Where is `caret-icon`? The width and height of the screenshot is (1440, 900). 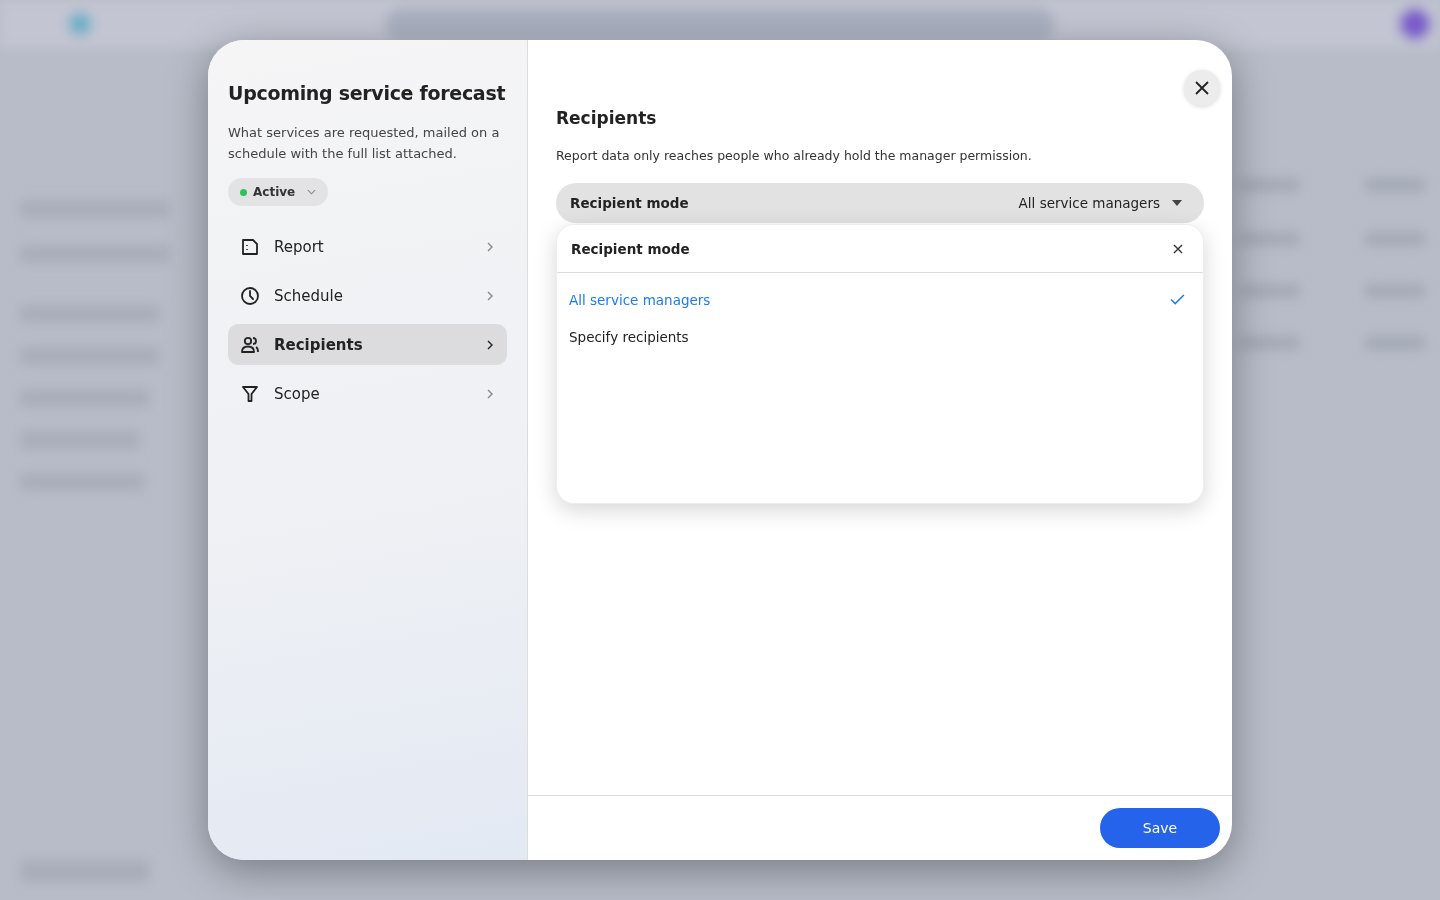
caret-icon is located at coordinates (1177, 203).